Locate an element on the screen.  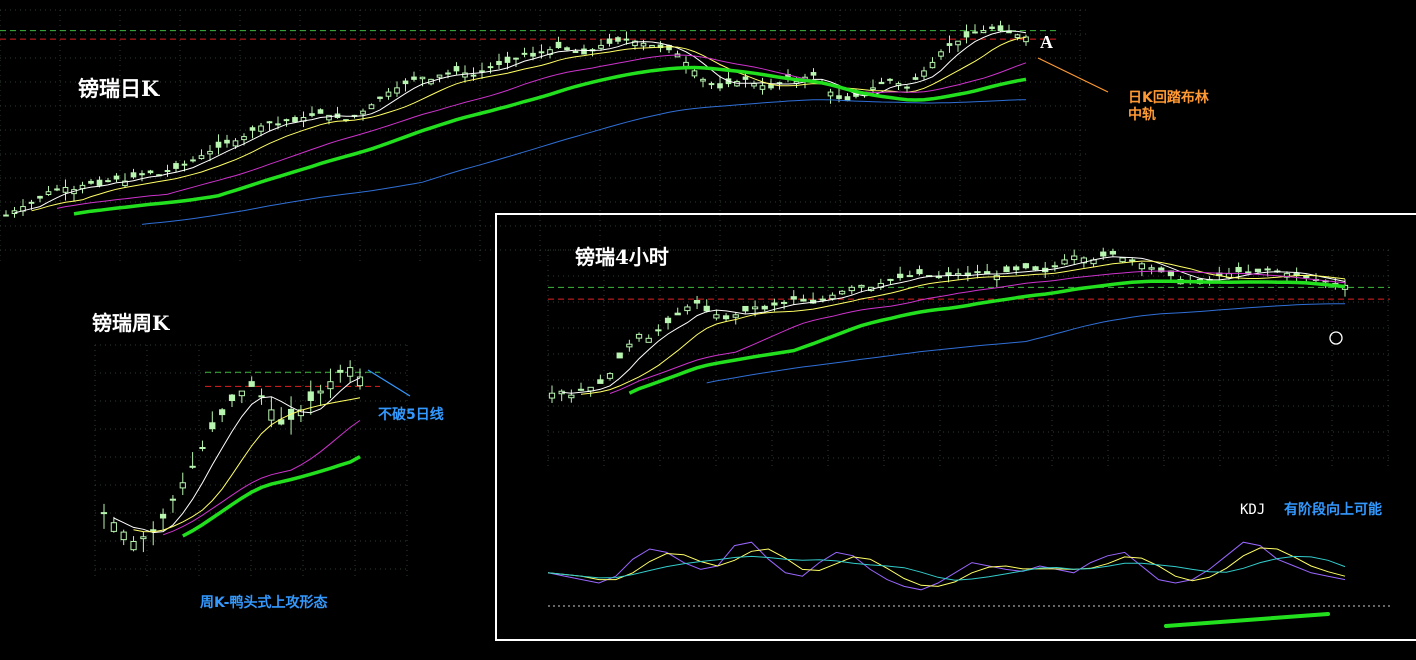
h4-title: 镑瑞4小时 is located at coordinates (622, 257).